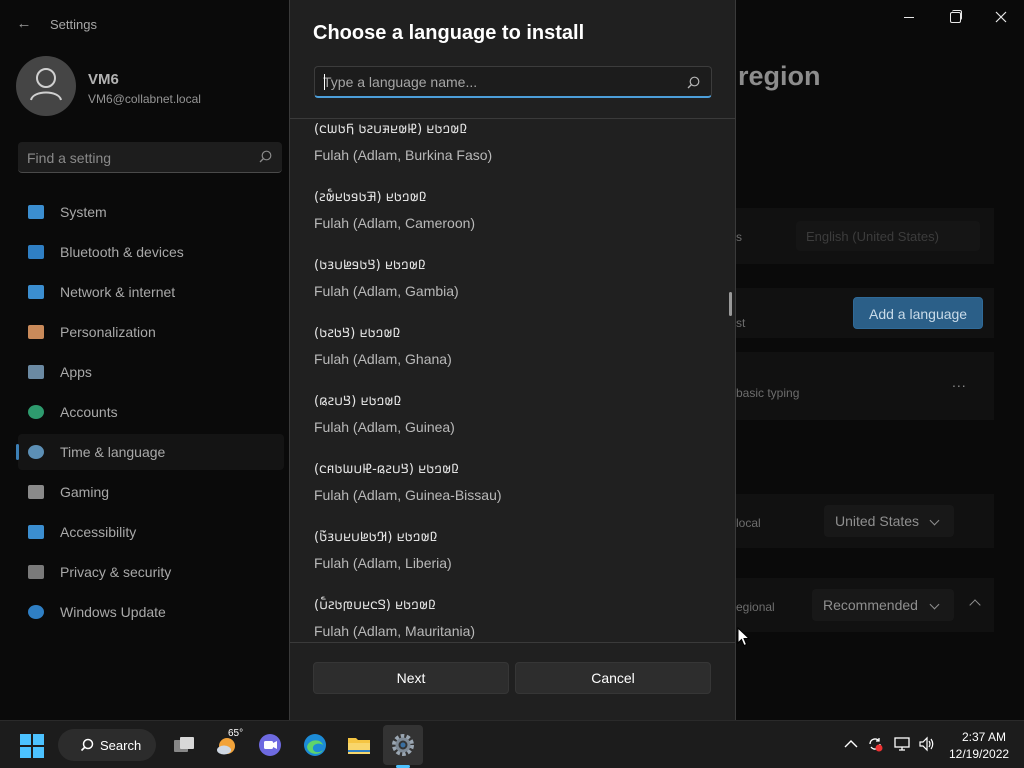  I want to click on sidebar-item-accessibility: Accessibility, so click(151, 532).